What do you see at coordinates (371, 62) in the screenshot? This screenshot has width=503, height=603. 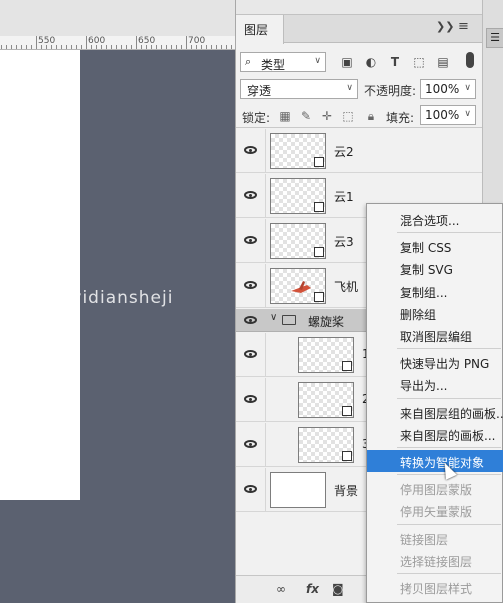 I see `adjustment-filter-icon: ◐` at bounding box center [371, 62].